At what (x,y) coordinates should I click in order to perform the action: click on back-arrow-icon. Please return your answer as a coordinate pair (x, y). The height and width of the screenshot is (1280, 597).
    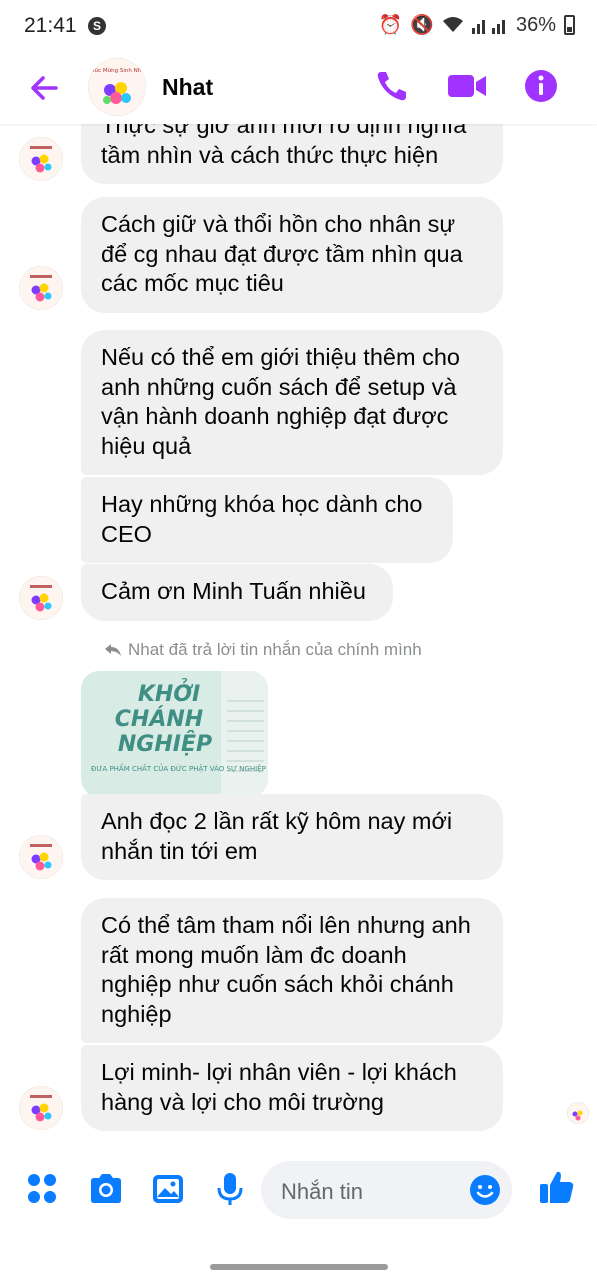
    Looking at the image, I should click on (44, 88).